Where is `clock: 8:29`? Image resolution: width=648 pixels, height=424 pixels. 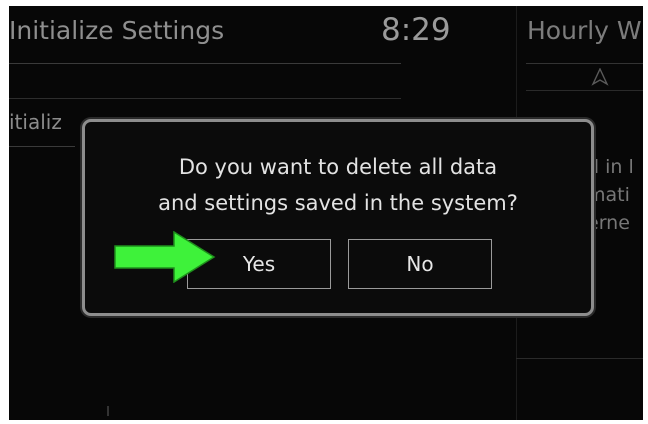
clock: 8:29 is located at coordinates (416, 30).